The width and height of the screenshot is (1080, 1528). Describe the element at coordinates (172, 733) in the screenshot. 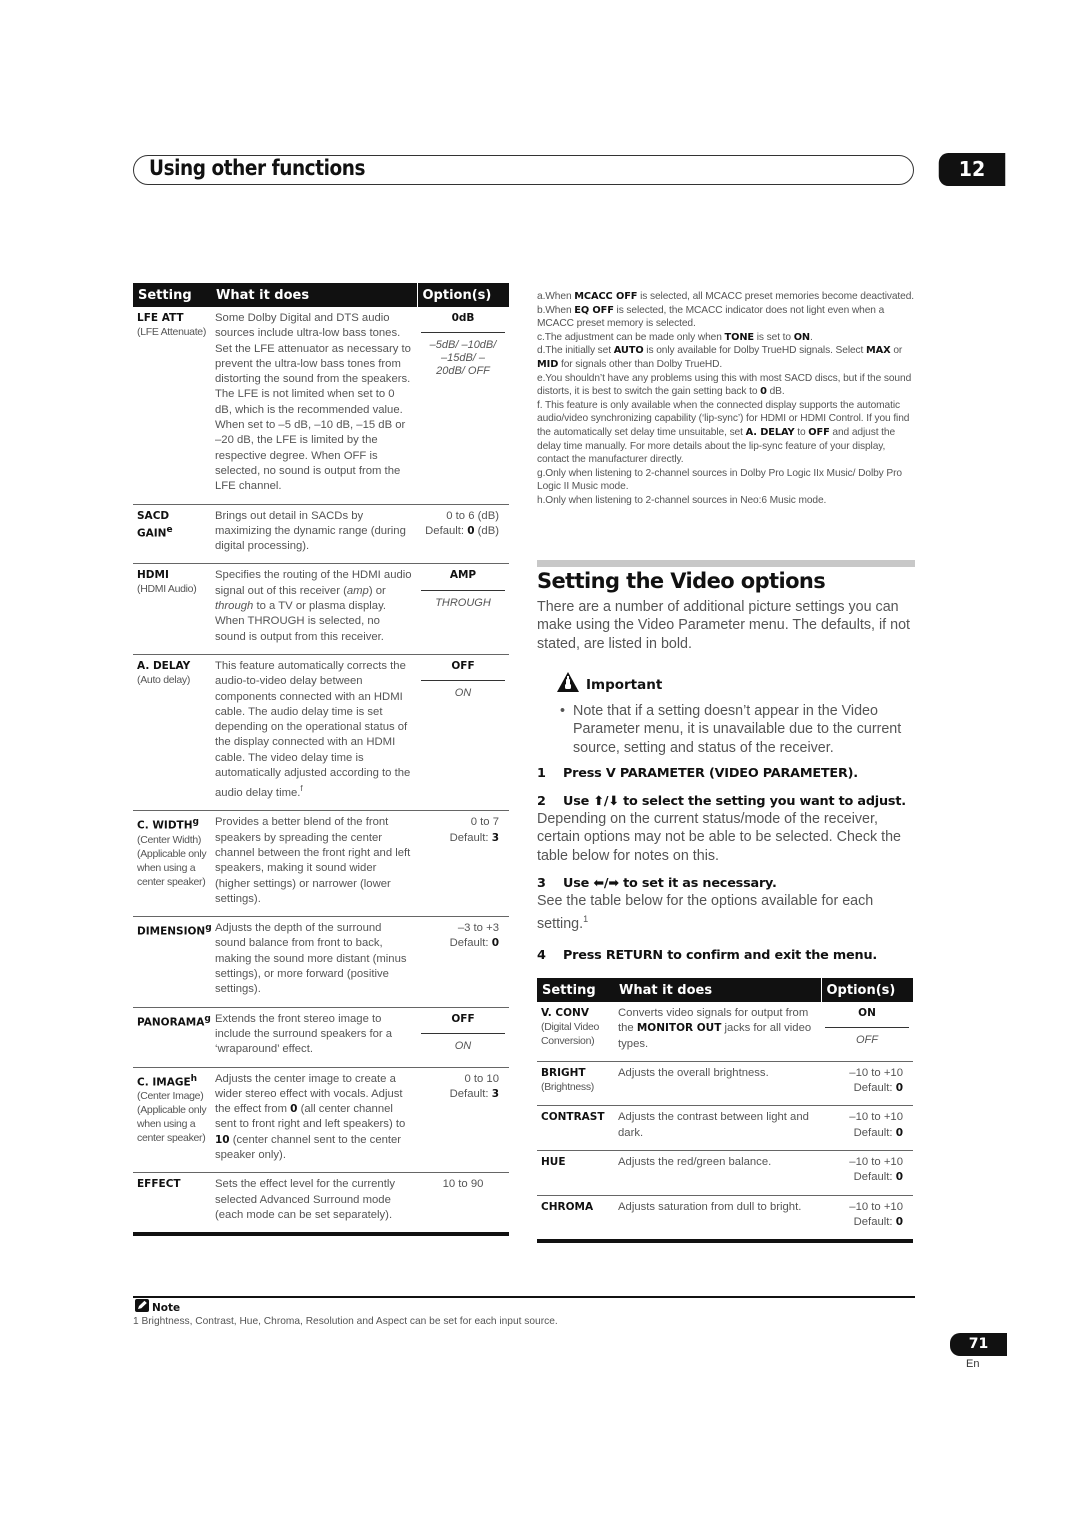

I see `setting-cell: A. DELAY (Auto delay)` at that location.